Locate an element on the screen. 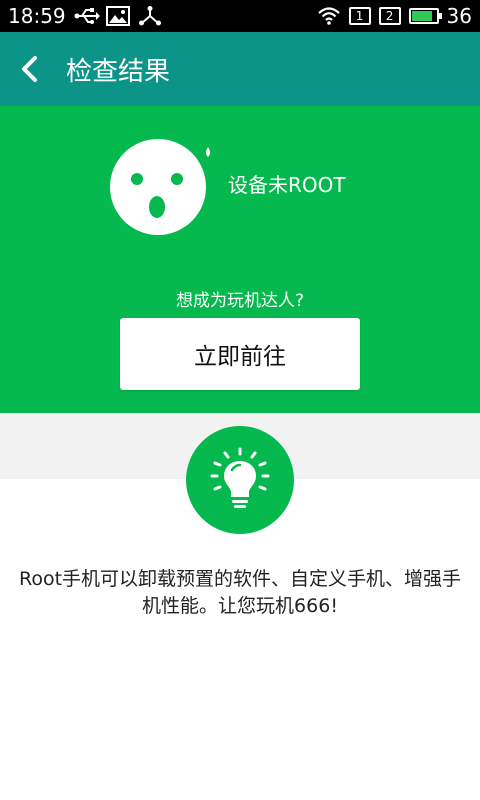 The image size is (480, 800). usb-icon is located at coordinates (87, 16).